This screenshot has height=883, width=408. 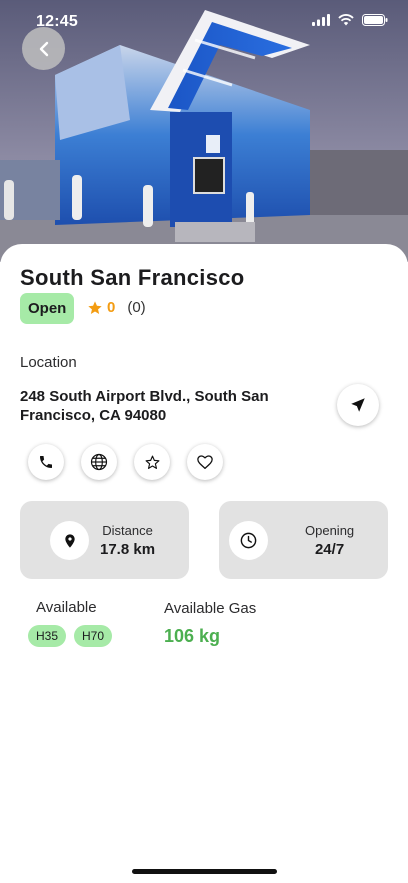 What do you see at coordinates (321, 20) in the screenshot?
I see `signal-icon` at bounding box center [321, 20].